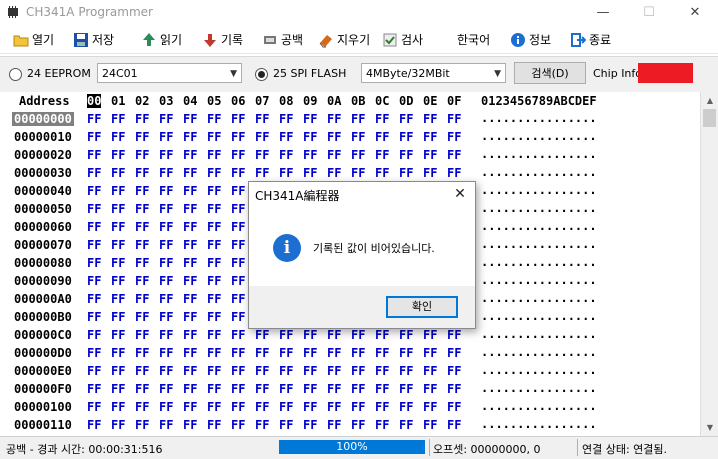  Describe the element at coordinates (460, 194) in the screenshot. I see `dialog-close-button: ✕` at that location.